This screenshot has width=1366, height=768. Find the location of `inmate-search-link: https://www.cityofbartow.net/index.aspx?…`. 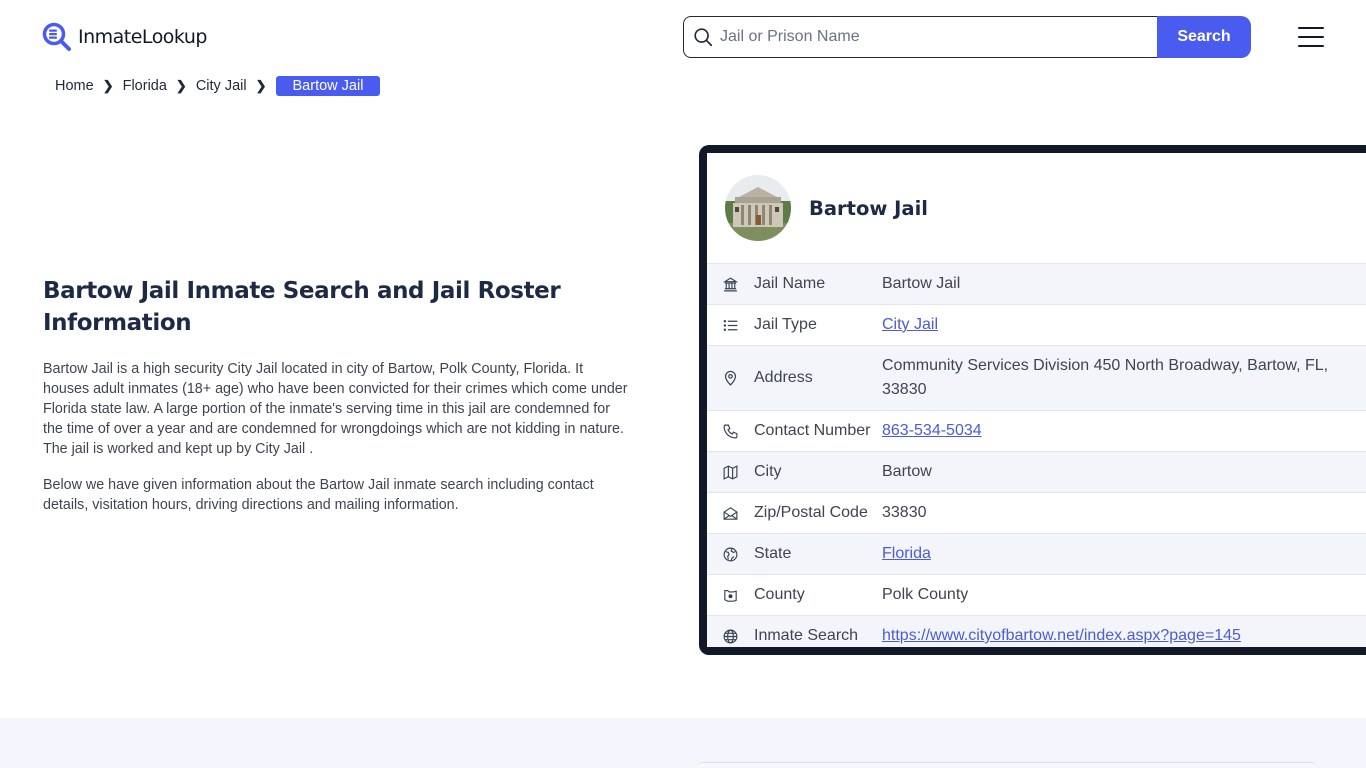

inmate-search-link: https://www.cityofbartow.net/index.aspx?… is located at coordinates (1061, 635).